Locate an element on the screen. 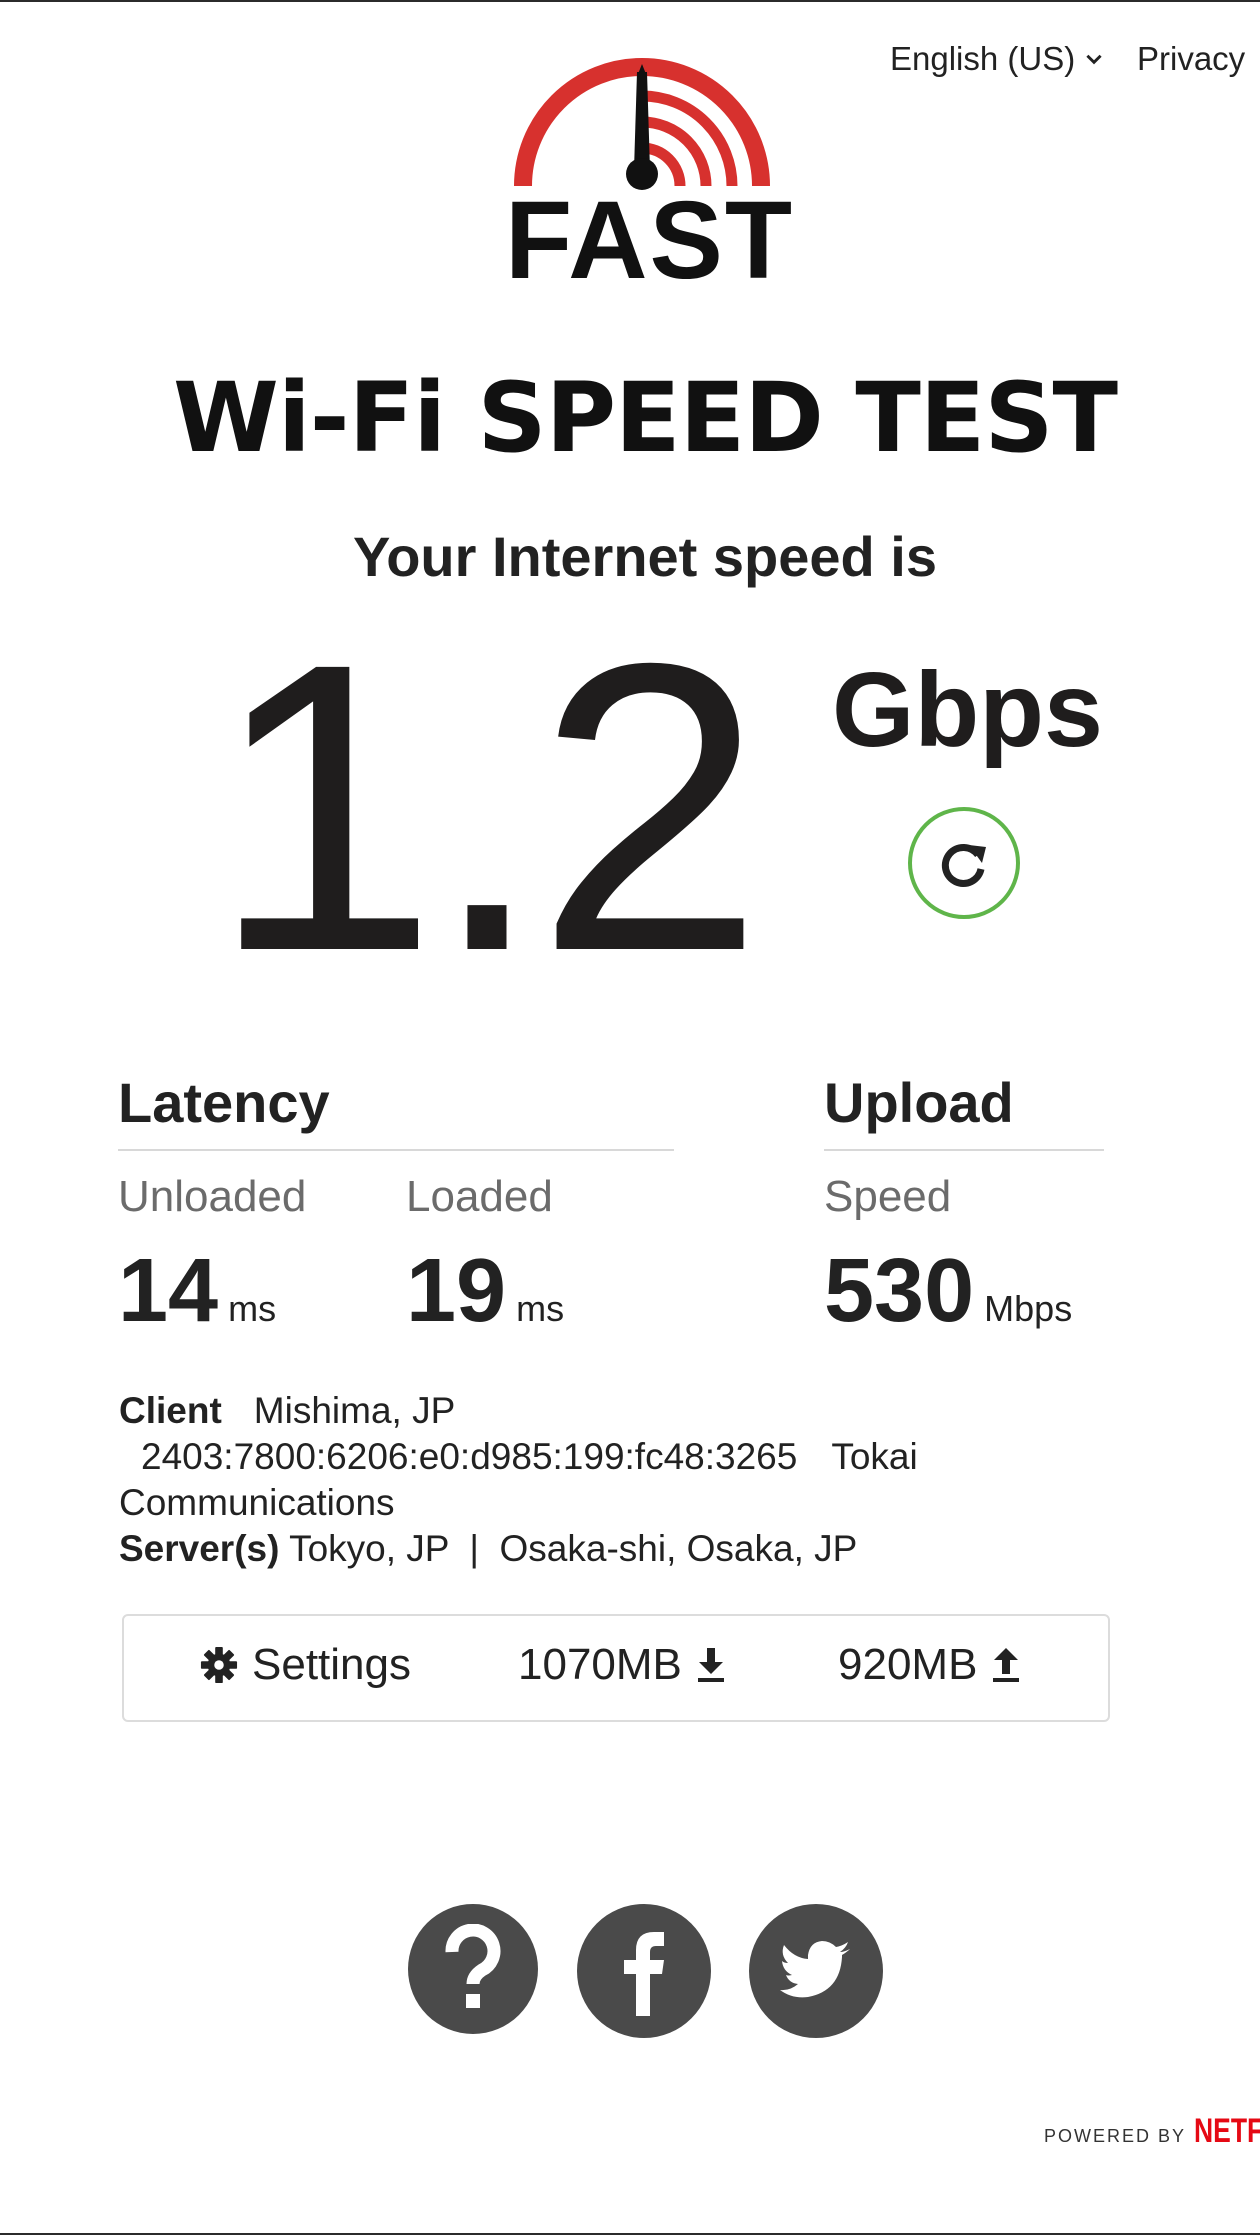  upload-speed-value: 530 Mbps is located at coordinates (948, 1291).